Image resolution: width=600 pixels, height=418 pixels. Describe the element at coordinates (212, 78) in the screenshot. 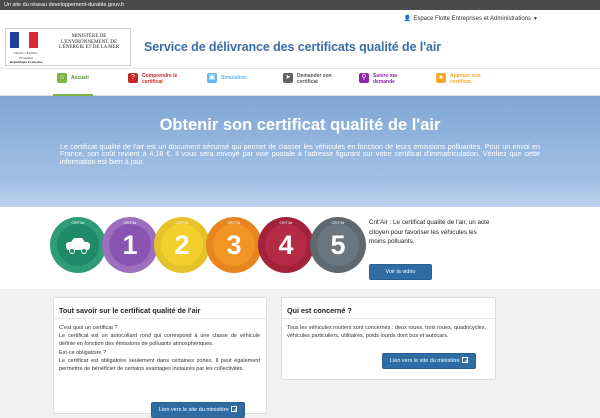

I see `car-icon: ▣` at that location.